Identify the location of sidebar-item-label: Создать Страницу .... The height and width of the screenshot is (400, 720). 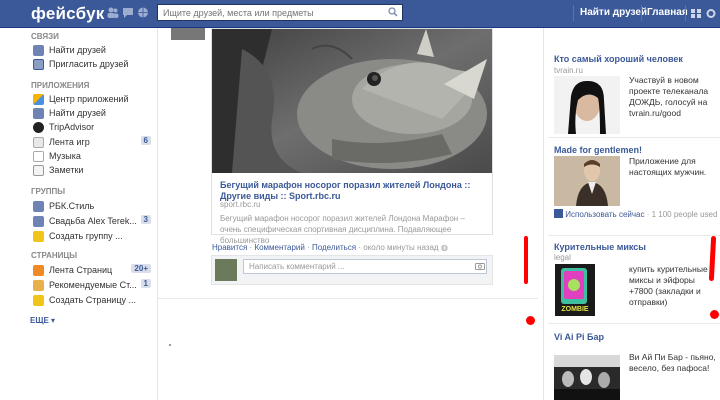
(92, 300).